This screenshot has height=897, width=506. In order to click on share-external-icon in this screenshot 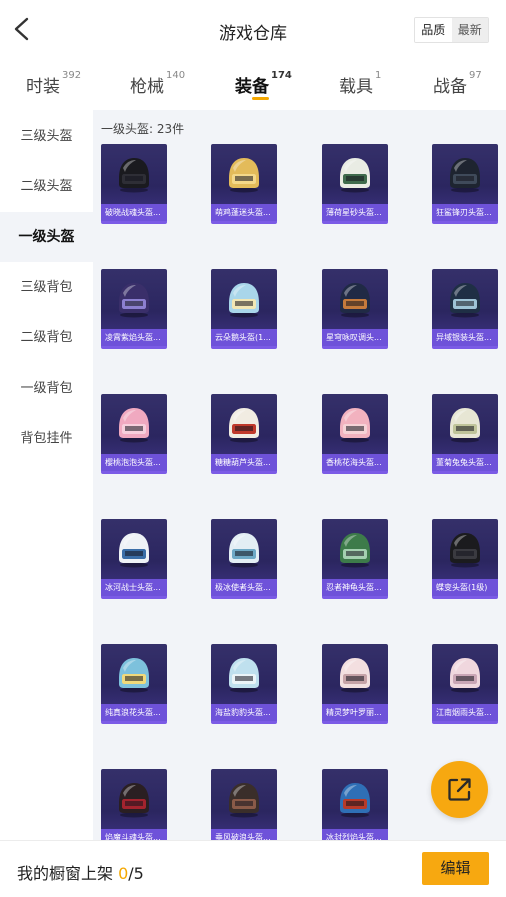, I will do `click(459, 789)`.